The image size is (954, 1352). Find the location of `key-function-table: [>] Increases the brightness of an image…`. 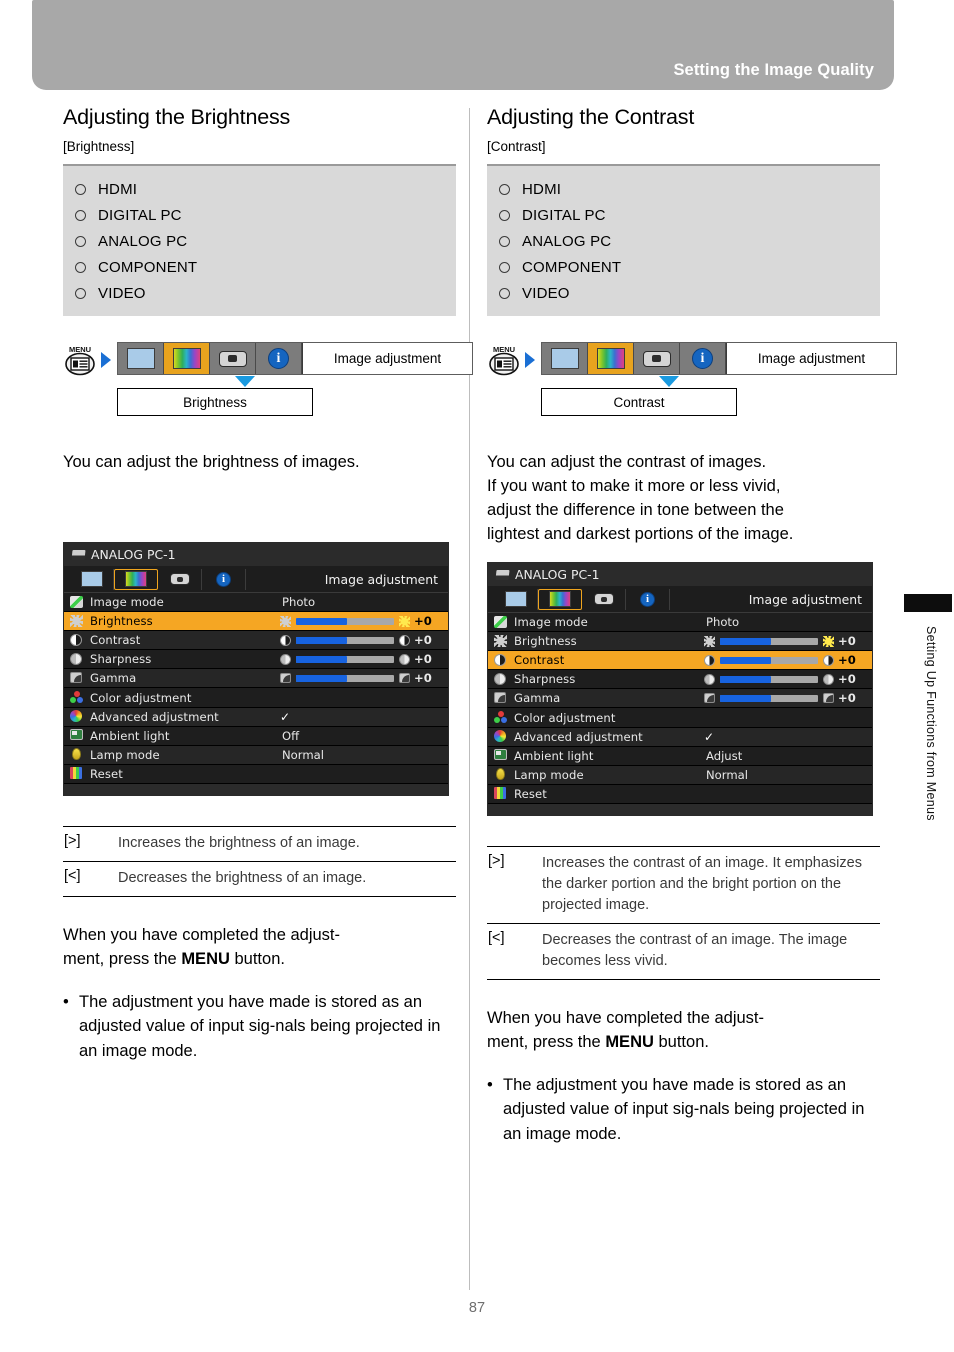

key-function-table: [>] Increases the brightness of an image… is located at coordinates (259, 861).